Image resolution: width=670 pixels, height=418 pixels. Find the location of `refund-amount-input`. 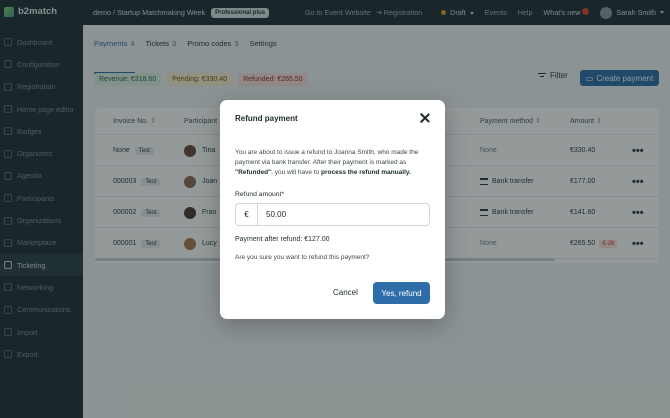

refund-amount-input is located at coordinates (341, 214).